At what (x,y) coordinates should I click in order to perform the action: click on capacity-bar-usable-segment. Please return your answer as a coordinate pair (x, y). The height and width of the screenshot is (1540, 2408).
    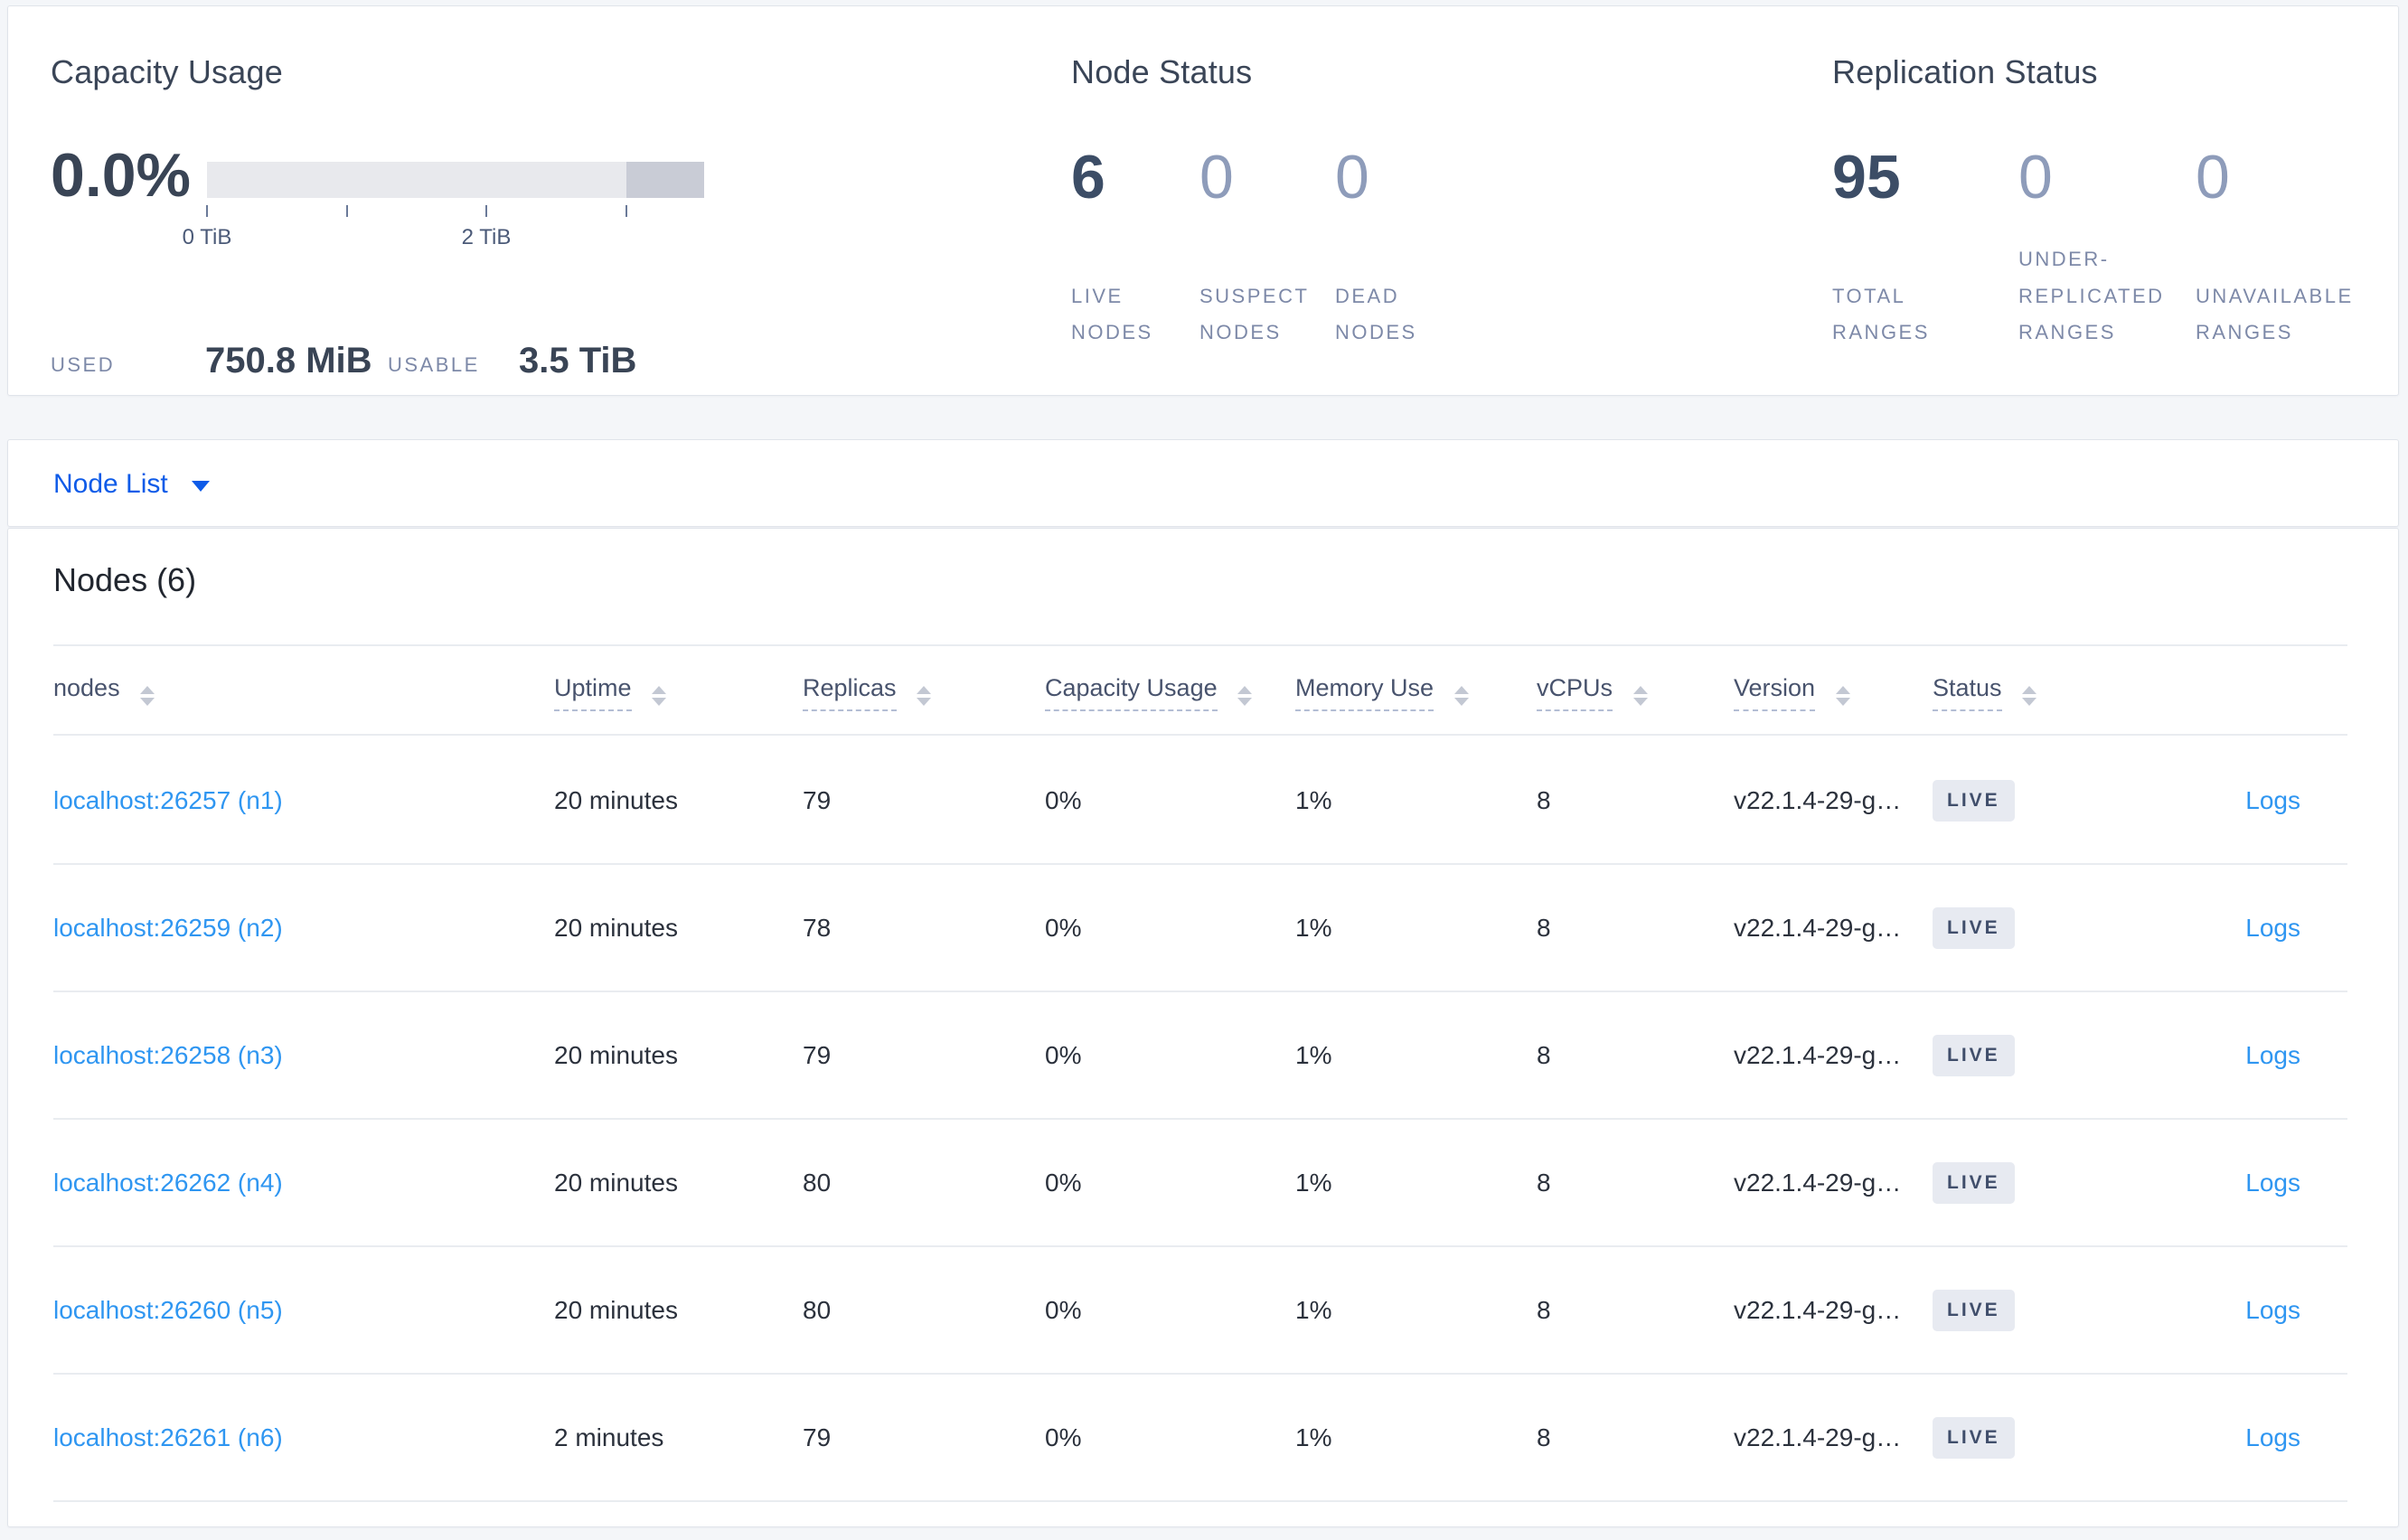
    Looking at the image, I should click on (416, 180).